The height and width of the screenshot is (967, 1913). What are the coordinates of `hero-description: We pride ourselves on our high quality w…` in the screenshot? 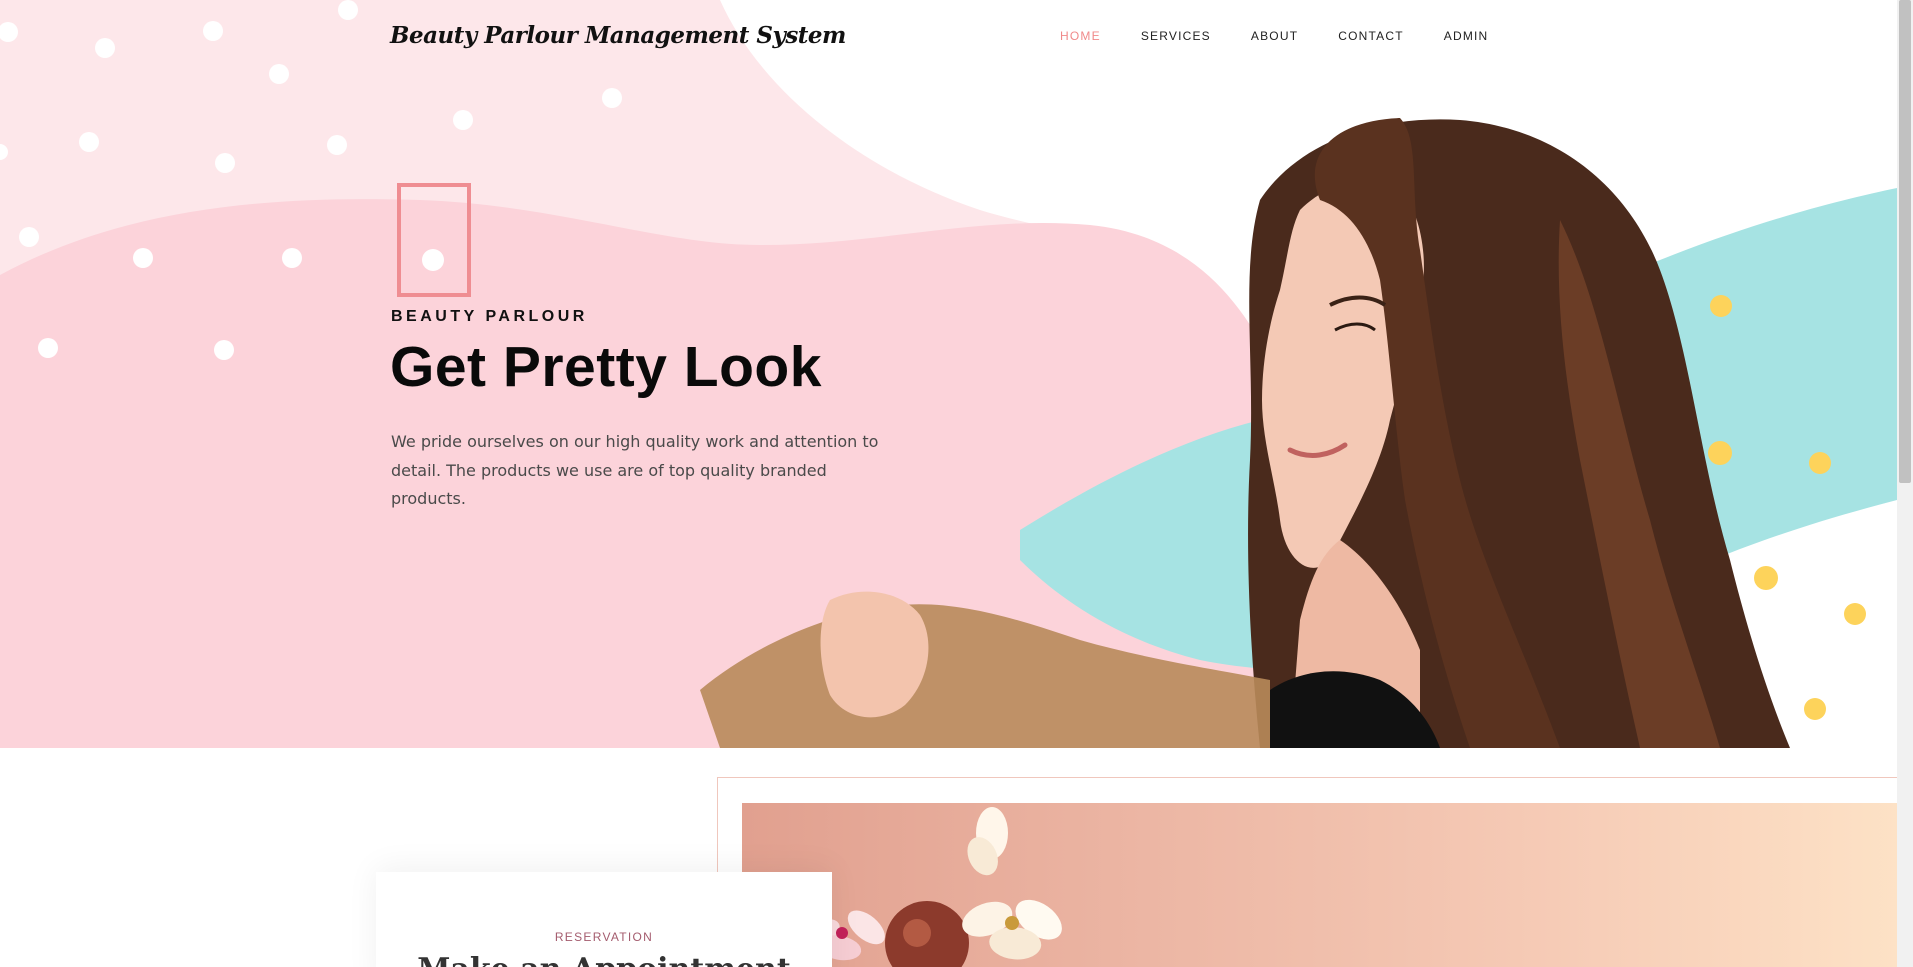 It's located at (635, 470).